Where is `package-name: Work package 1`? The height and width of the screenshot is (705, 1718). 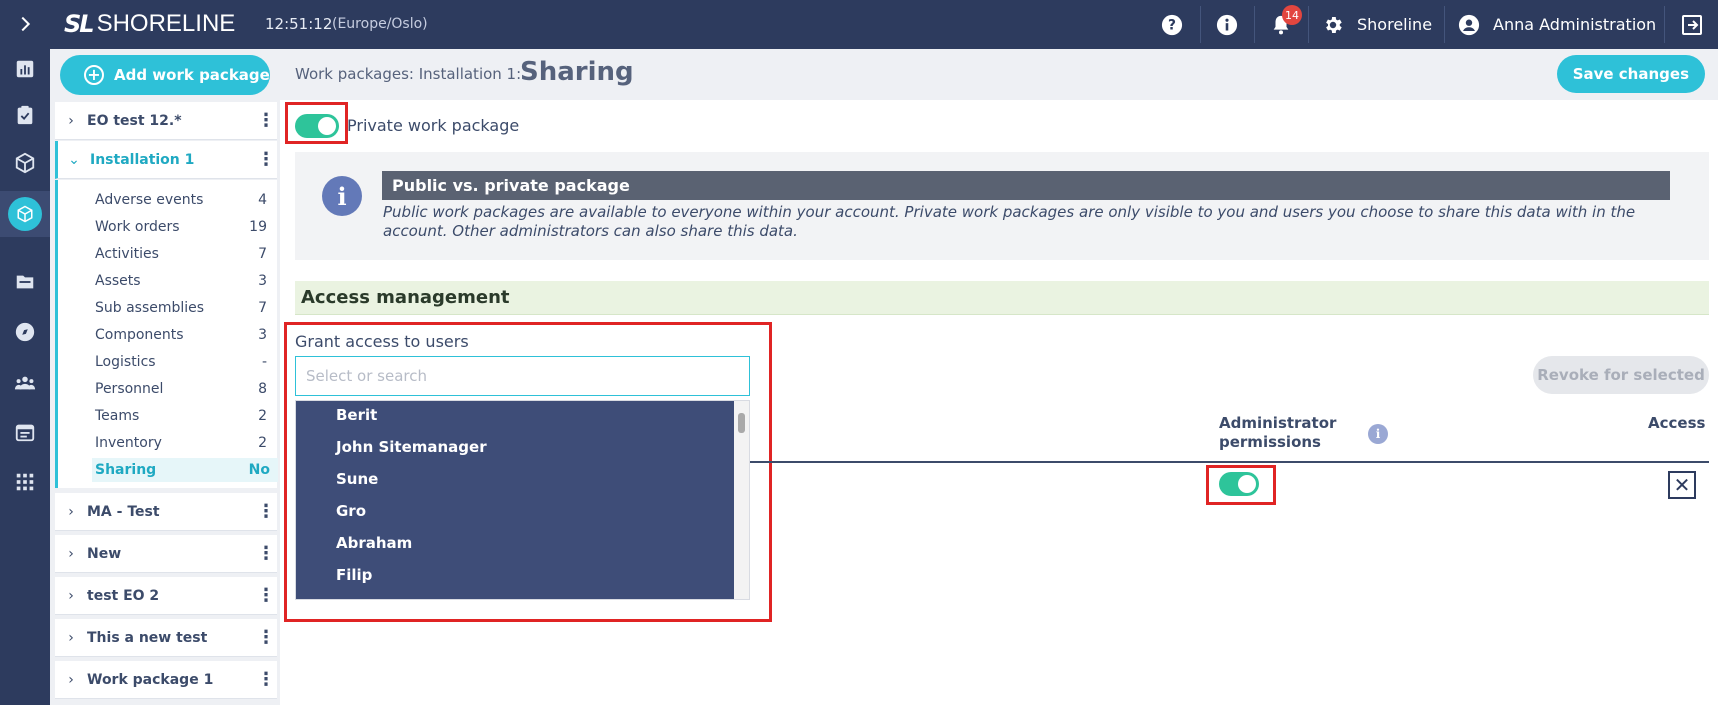
package-name: Work package 1 is located at coordinates (150, 679).